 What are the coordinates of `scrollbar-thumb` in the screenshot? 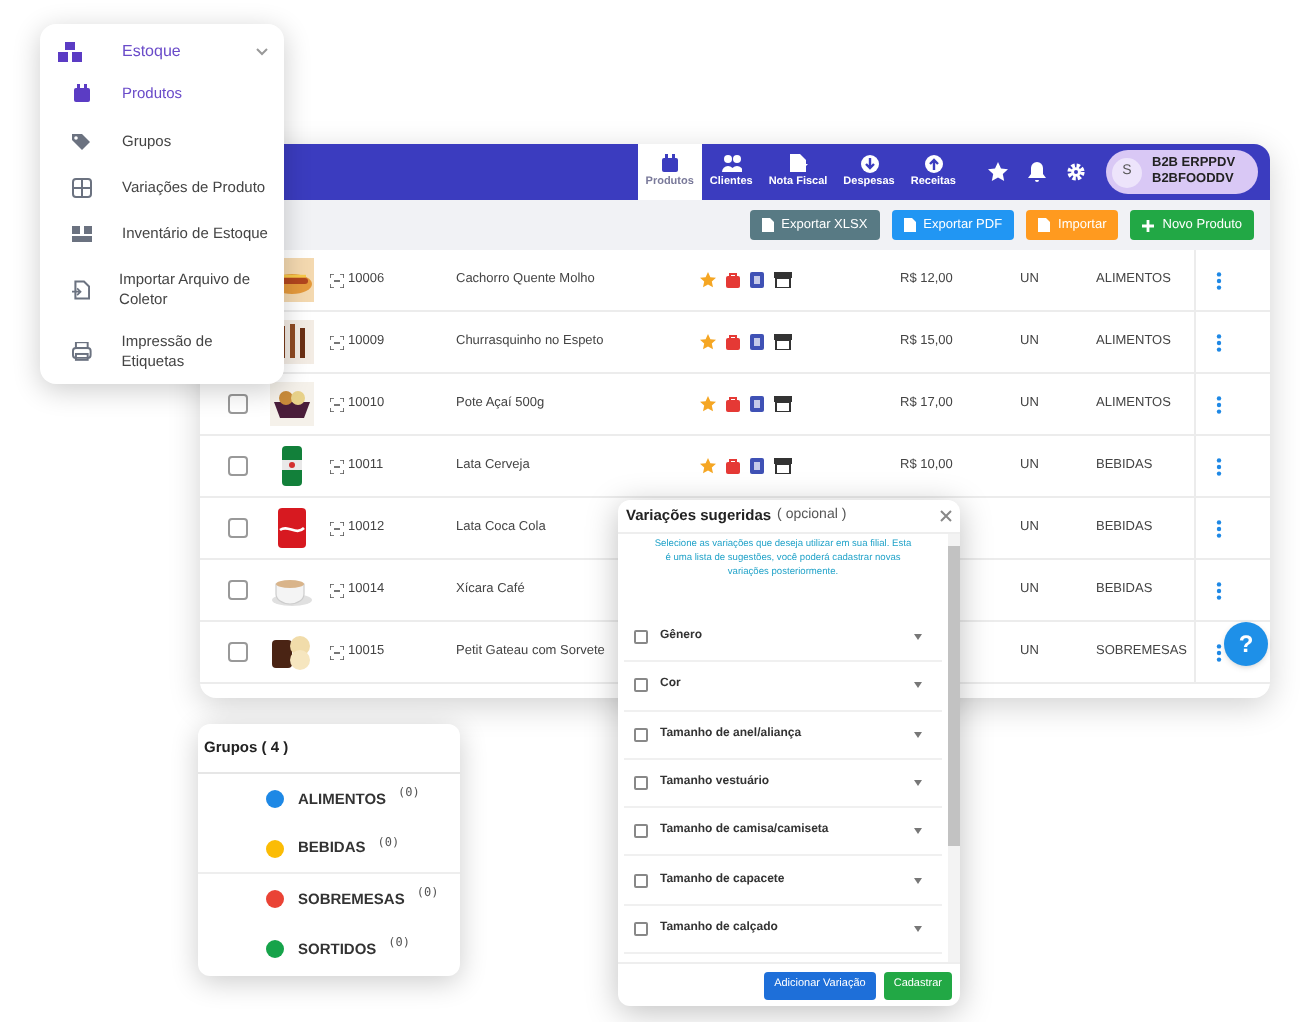 It's located at (954, 696).